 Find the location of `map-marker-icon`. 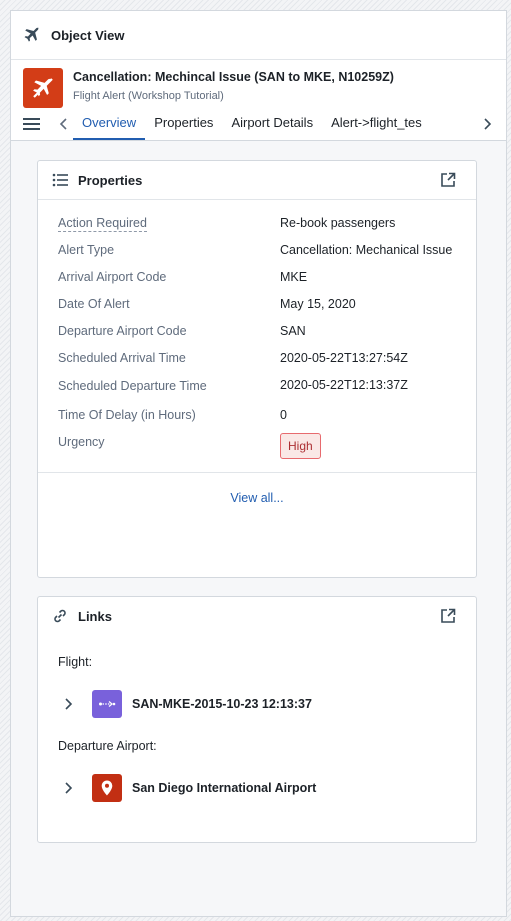

map-marker-icon is located at coordinates (107, 788).